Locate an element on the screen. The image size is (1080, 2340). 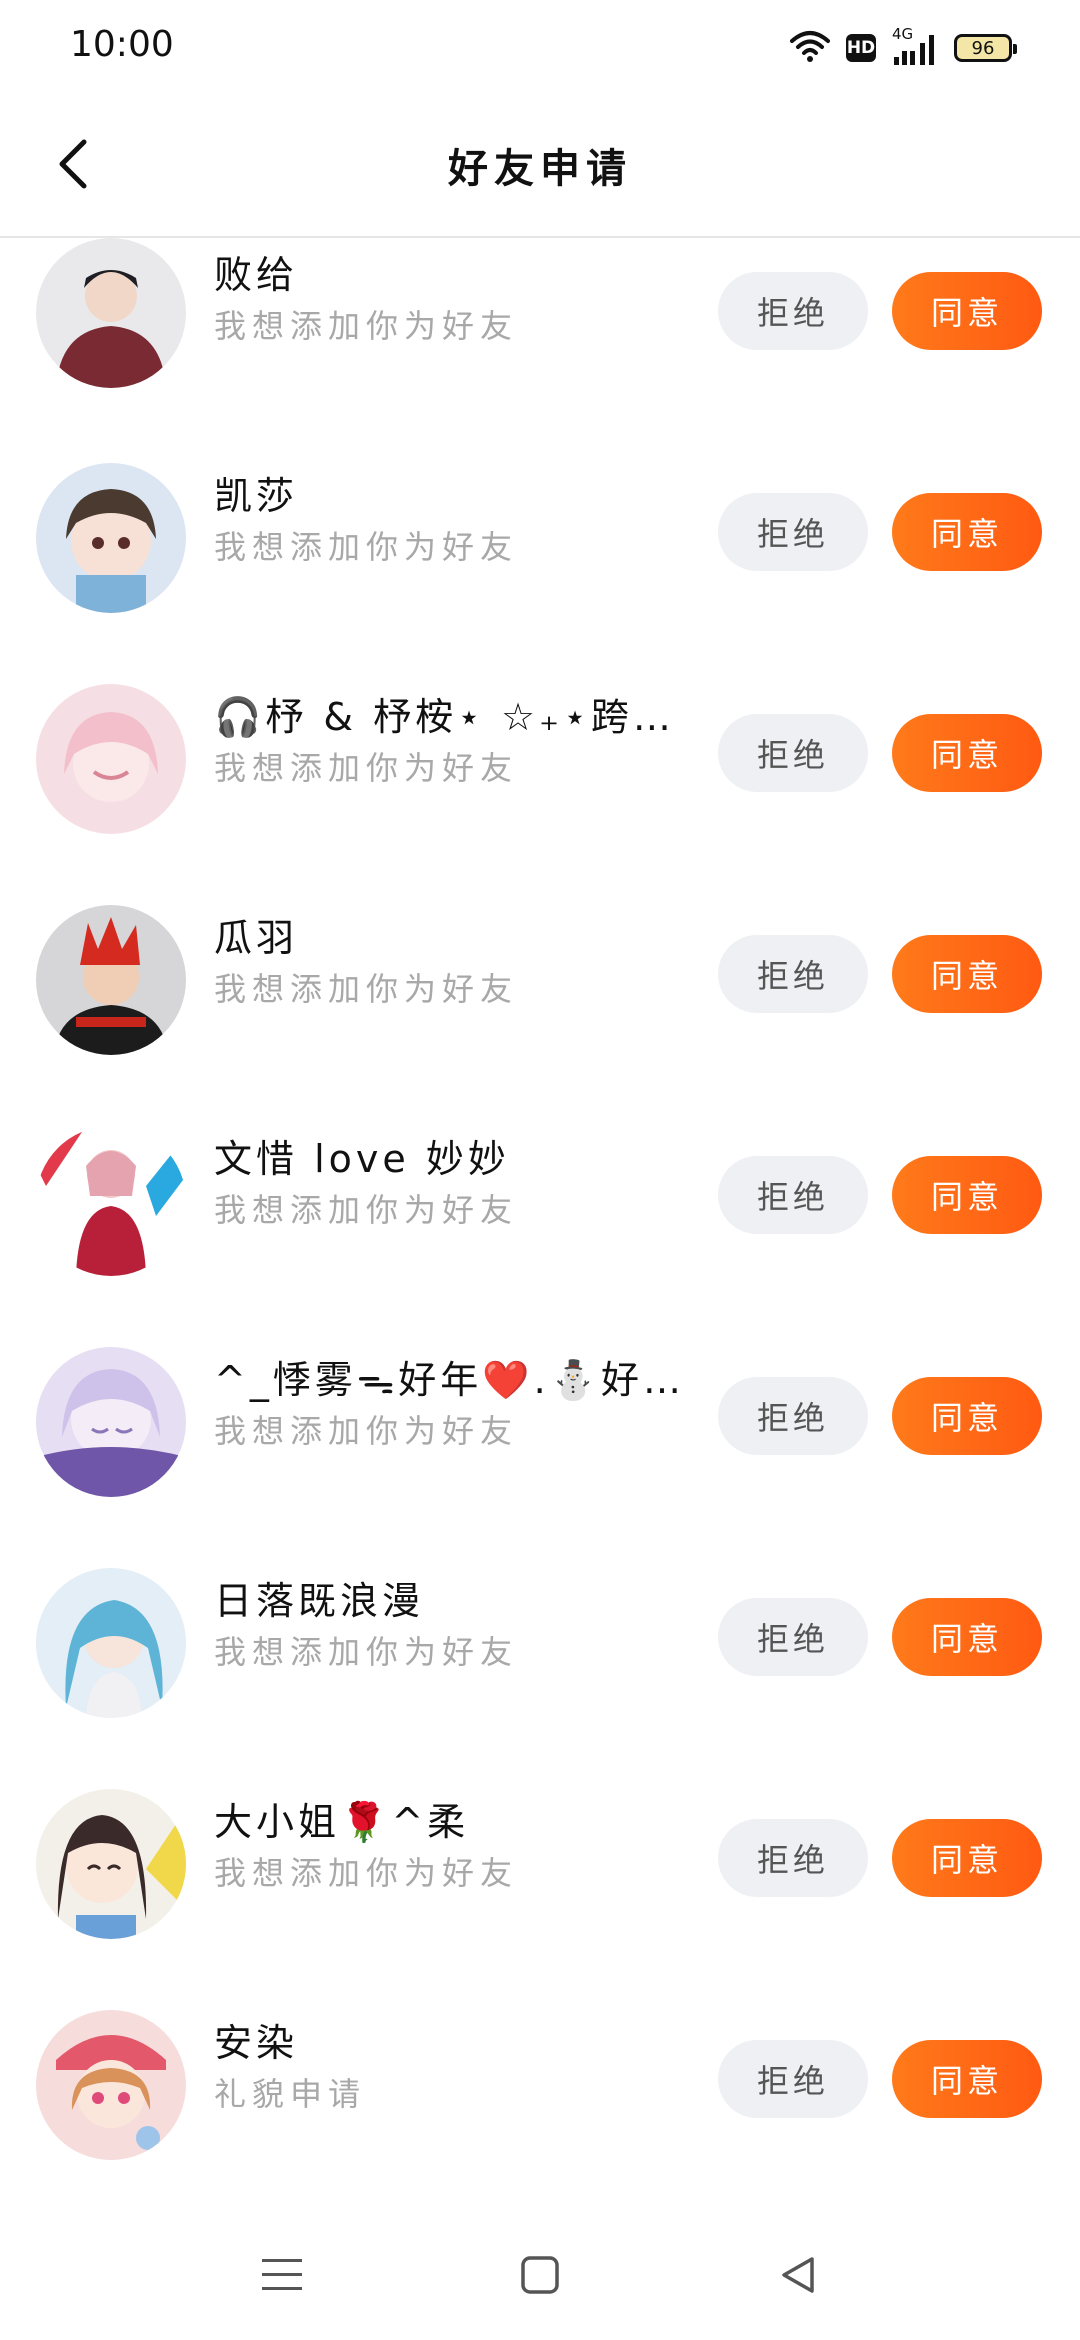
request-info: 文惜 love 妙妙 我想添加你为好友 is located at coordinates (449, 1183).